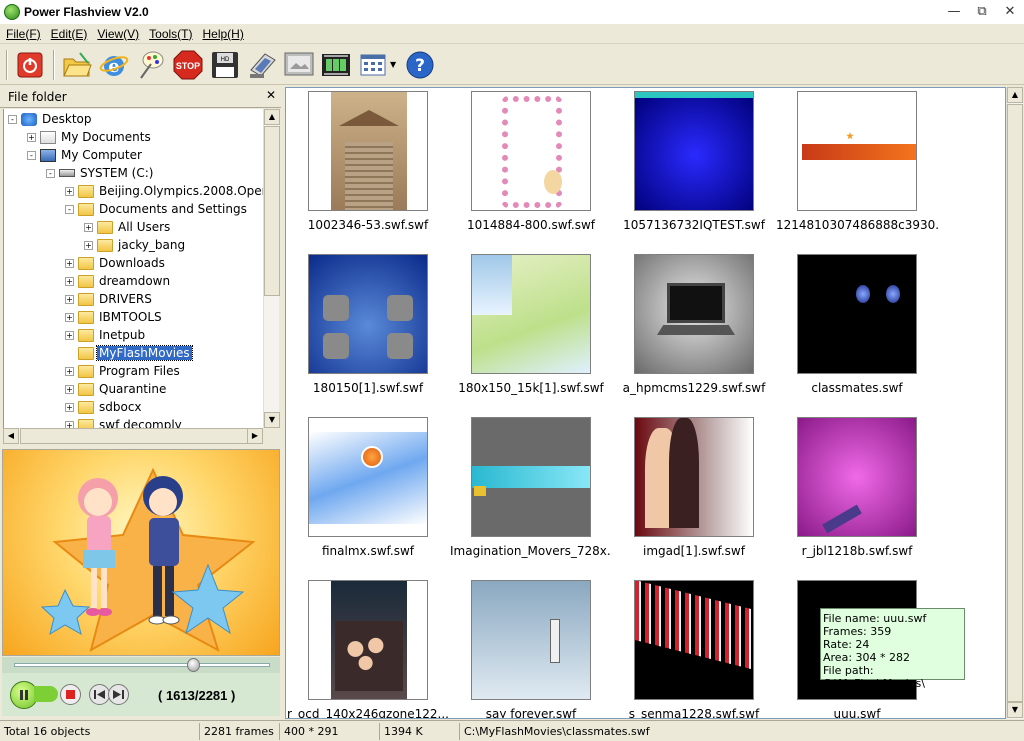 The image size is (1024, 741). I want to click on file-thumbnail: imgad[1].swf.swf, so click(683, 492).